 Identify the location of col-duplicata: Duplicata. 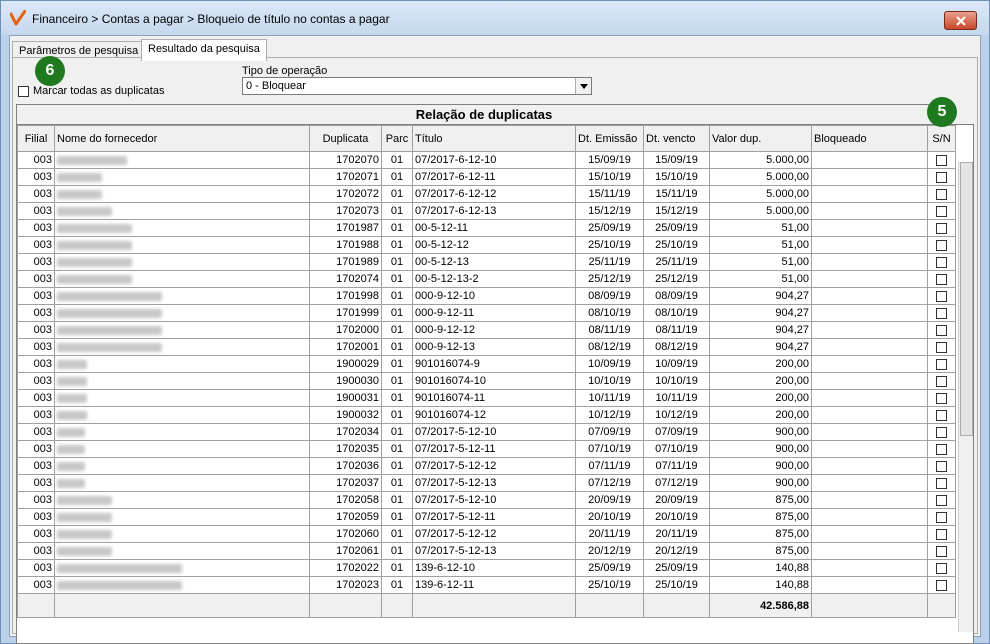
(345, 138).